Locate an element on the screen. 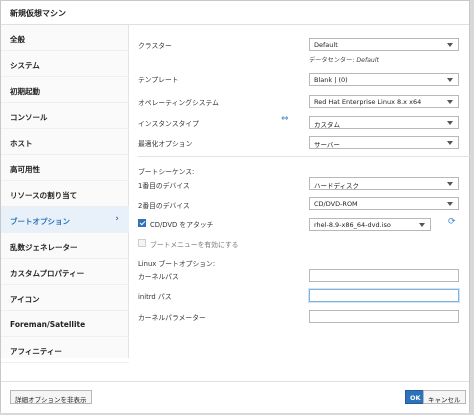 This screenshot has height=415, width=474. sidebar-item-initial-run: 初期起動 is located at coordinates (65, 90).